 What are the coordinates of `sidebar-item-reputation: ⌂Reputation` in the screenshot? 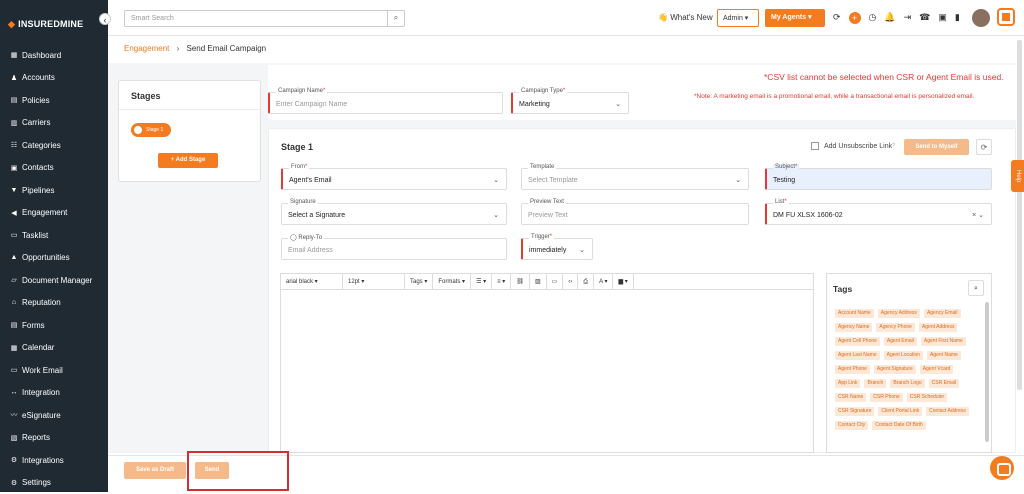 It's located at (54, 303).